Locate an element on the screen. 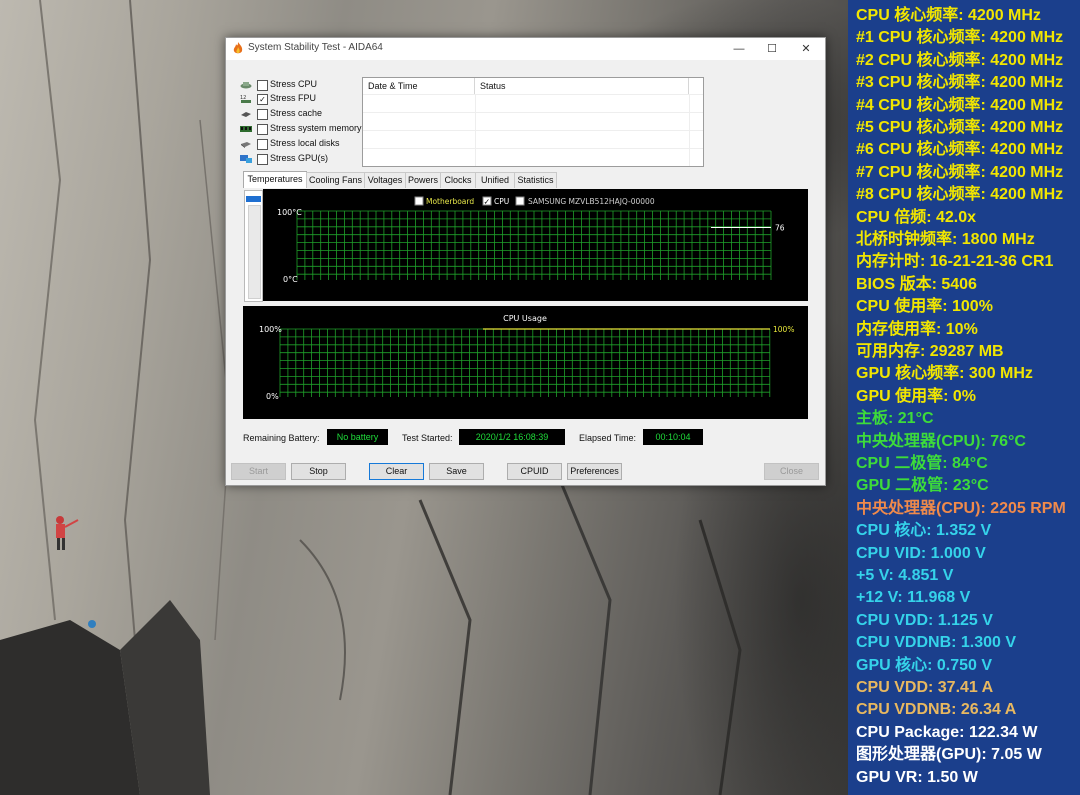 This screenshot has height=795, width=1080. osd-sensor-line: #7 CPU 核心频率: 4200 MHz is located at coordinates (960, 172).